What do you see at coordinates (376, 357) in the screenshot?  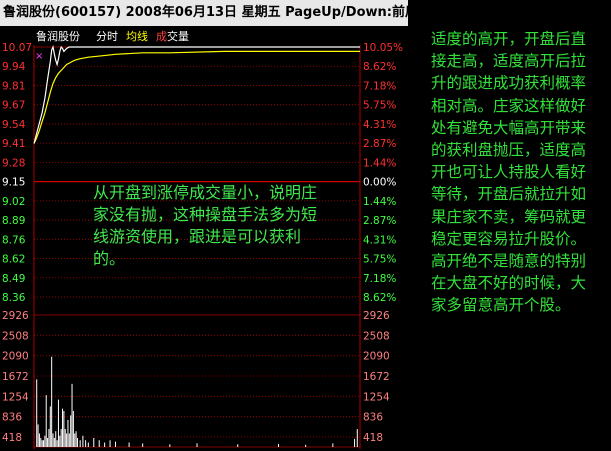 I see `volume-tick-label-right: 2090` at bounding box center [376, 357].